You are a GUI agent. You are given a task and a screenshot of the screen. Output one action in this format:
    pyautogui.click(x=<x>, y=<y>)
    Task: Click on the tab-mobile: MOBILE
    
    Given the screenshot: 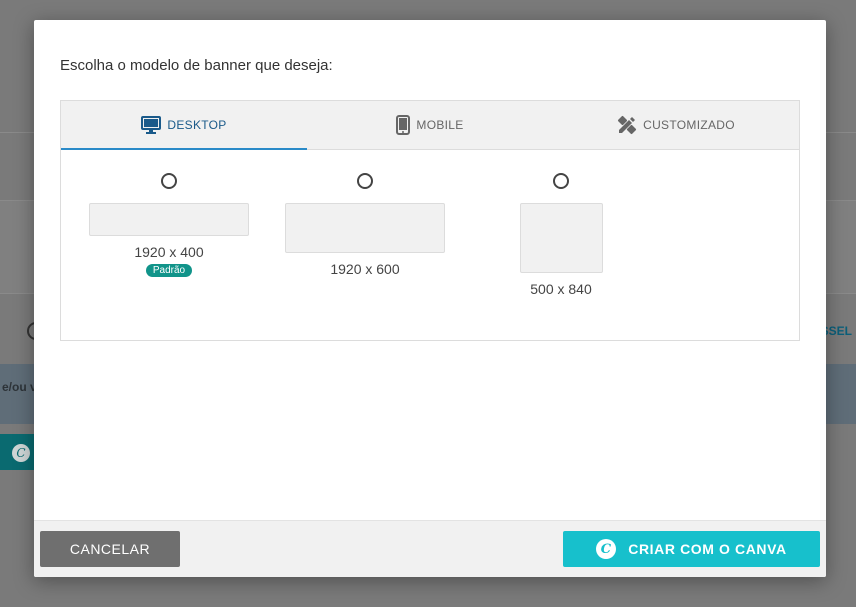 What is the action you would take?
    pyautogui.click(x=430, y=125)
    